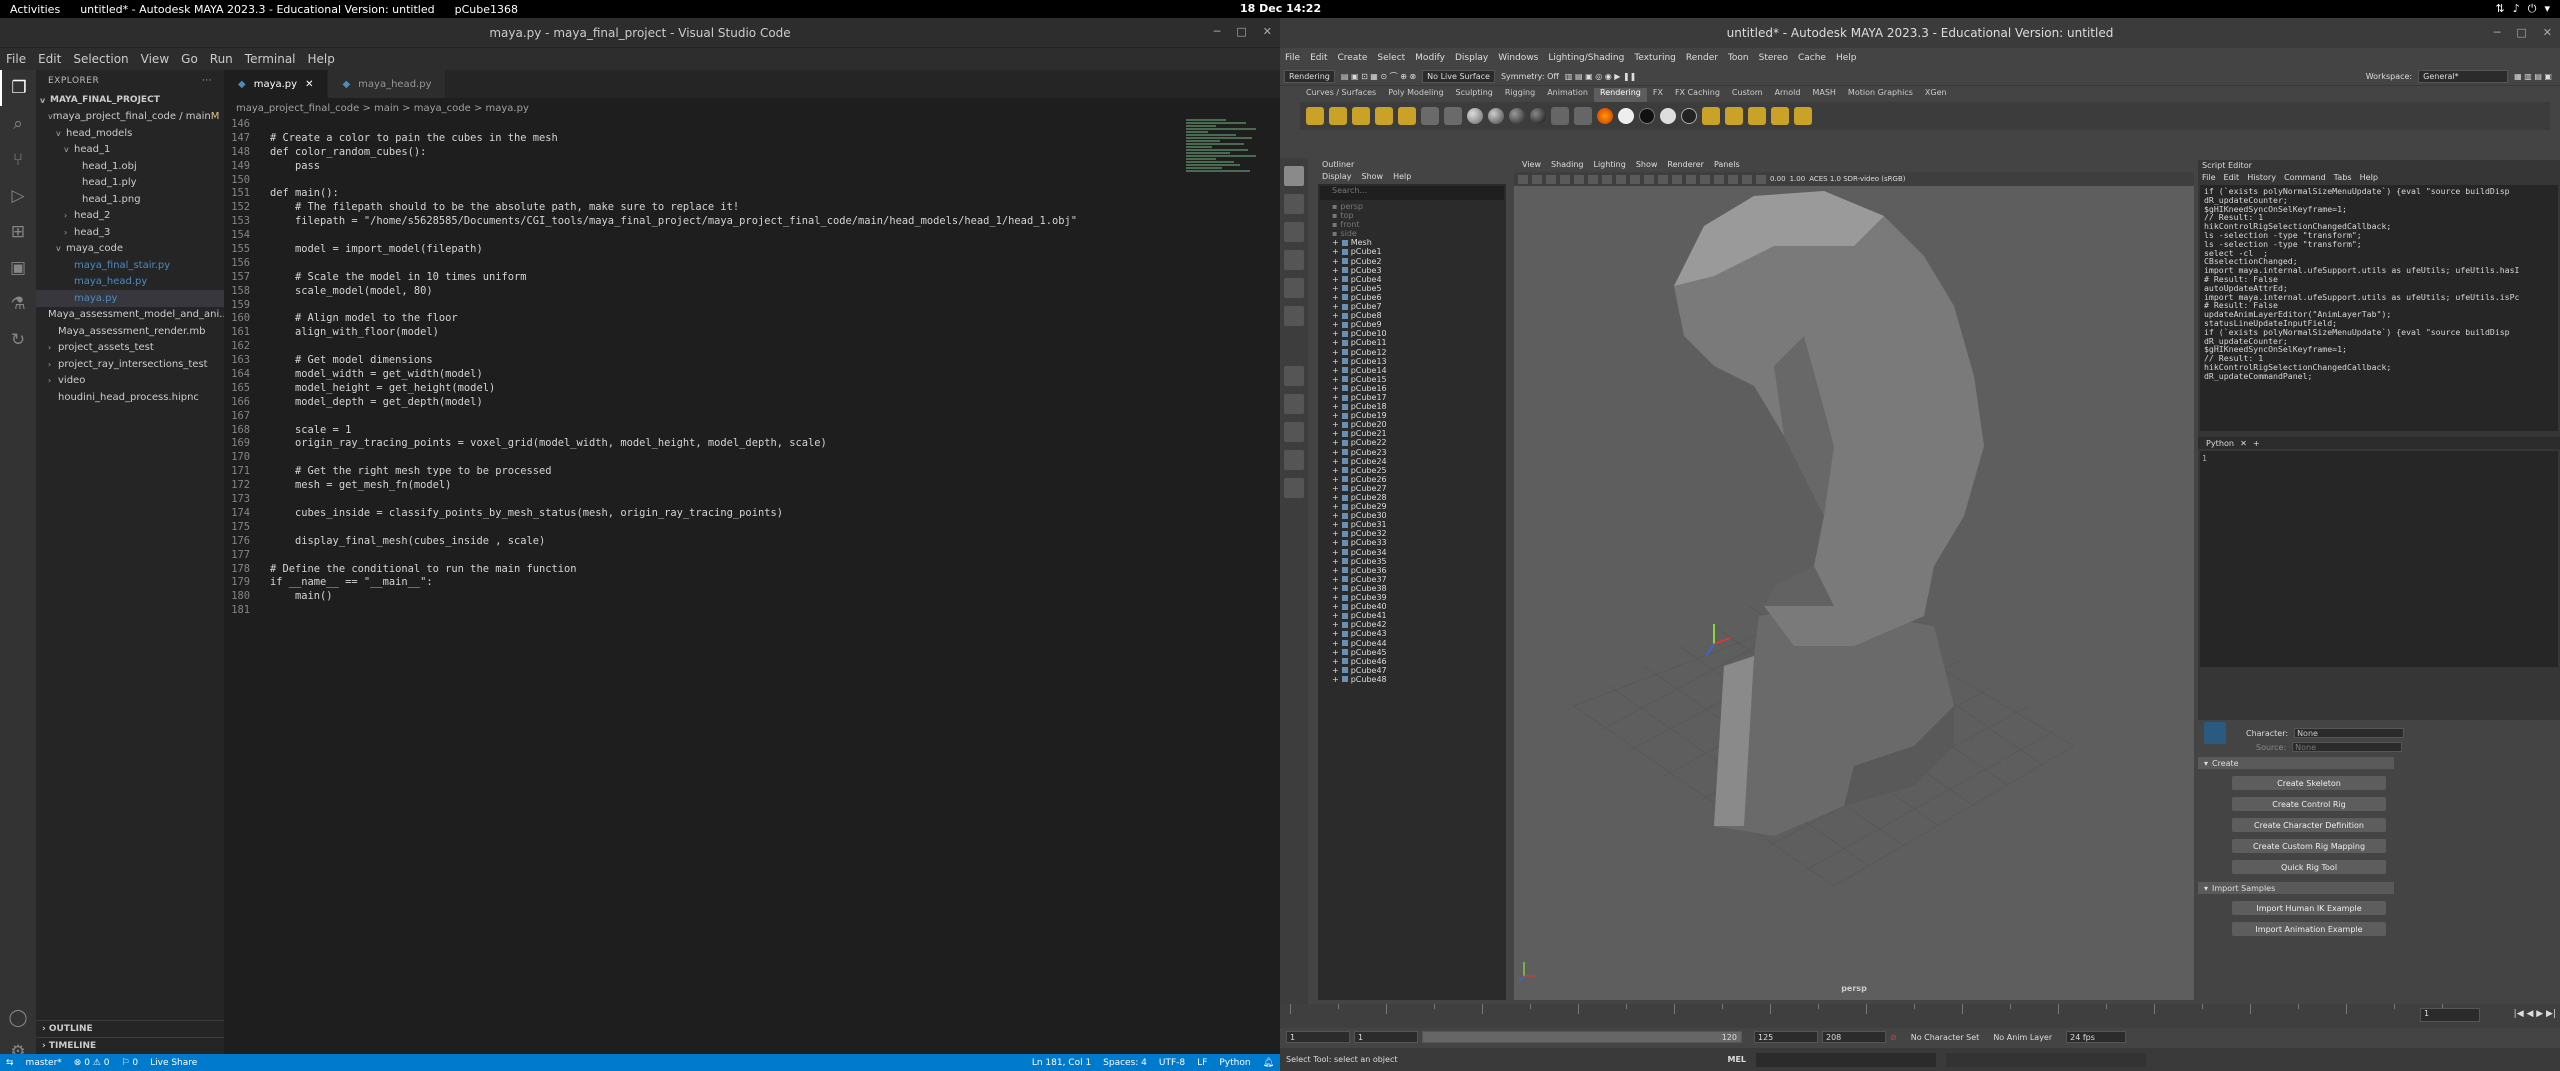 This screenshot has height=1071, width=2560. I want to click on search-icon: ⌕, so click(18, 124).